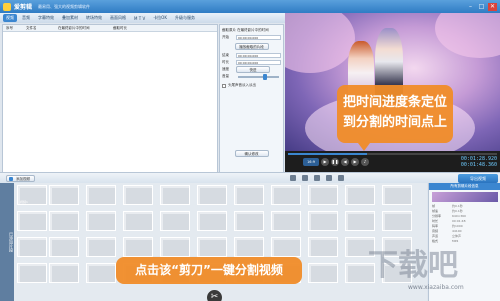  I want to click on speed-row: 速度 快进, so click(251, 69).